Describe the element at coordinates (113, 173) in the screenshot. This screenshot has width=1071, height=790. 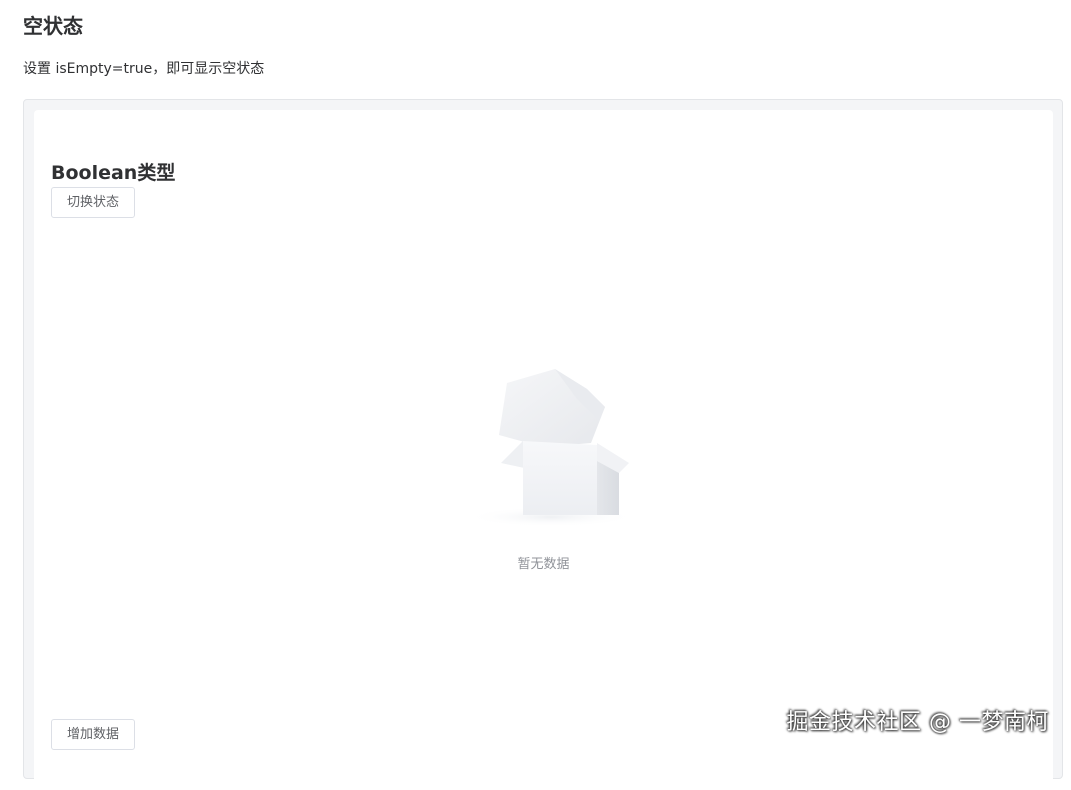
I see `section-heading: Boolean类型` at that location.